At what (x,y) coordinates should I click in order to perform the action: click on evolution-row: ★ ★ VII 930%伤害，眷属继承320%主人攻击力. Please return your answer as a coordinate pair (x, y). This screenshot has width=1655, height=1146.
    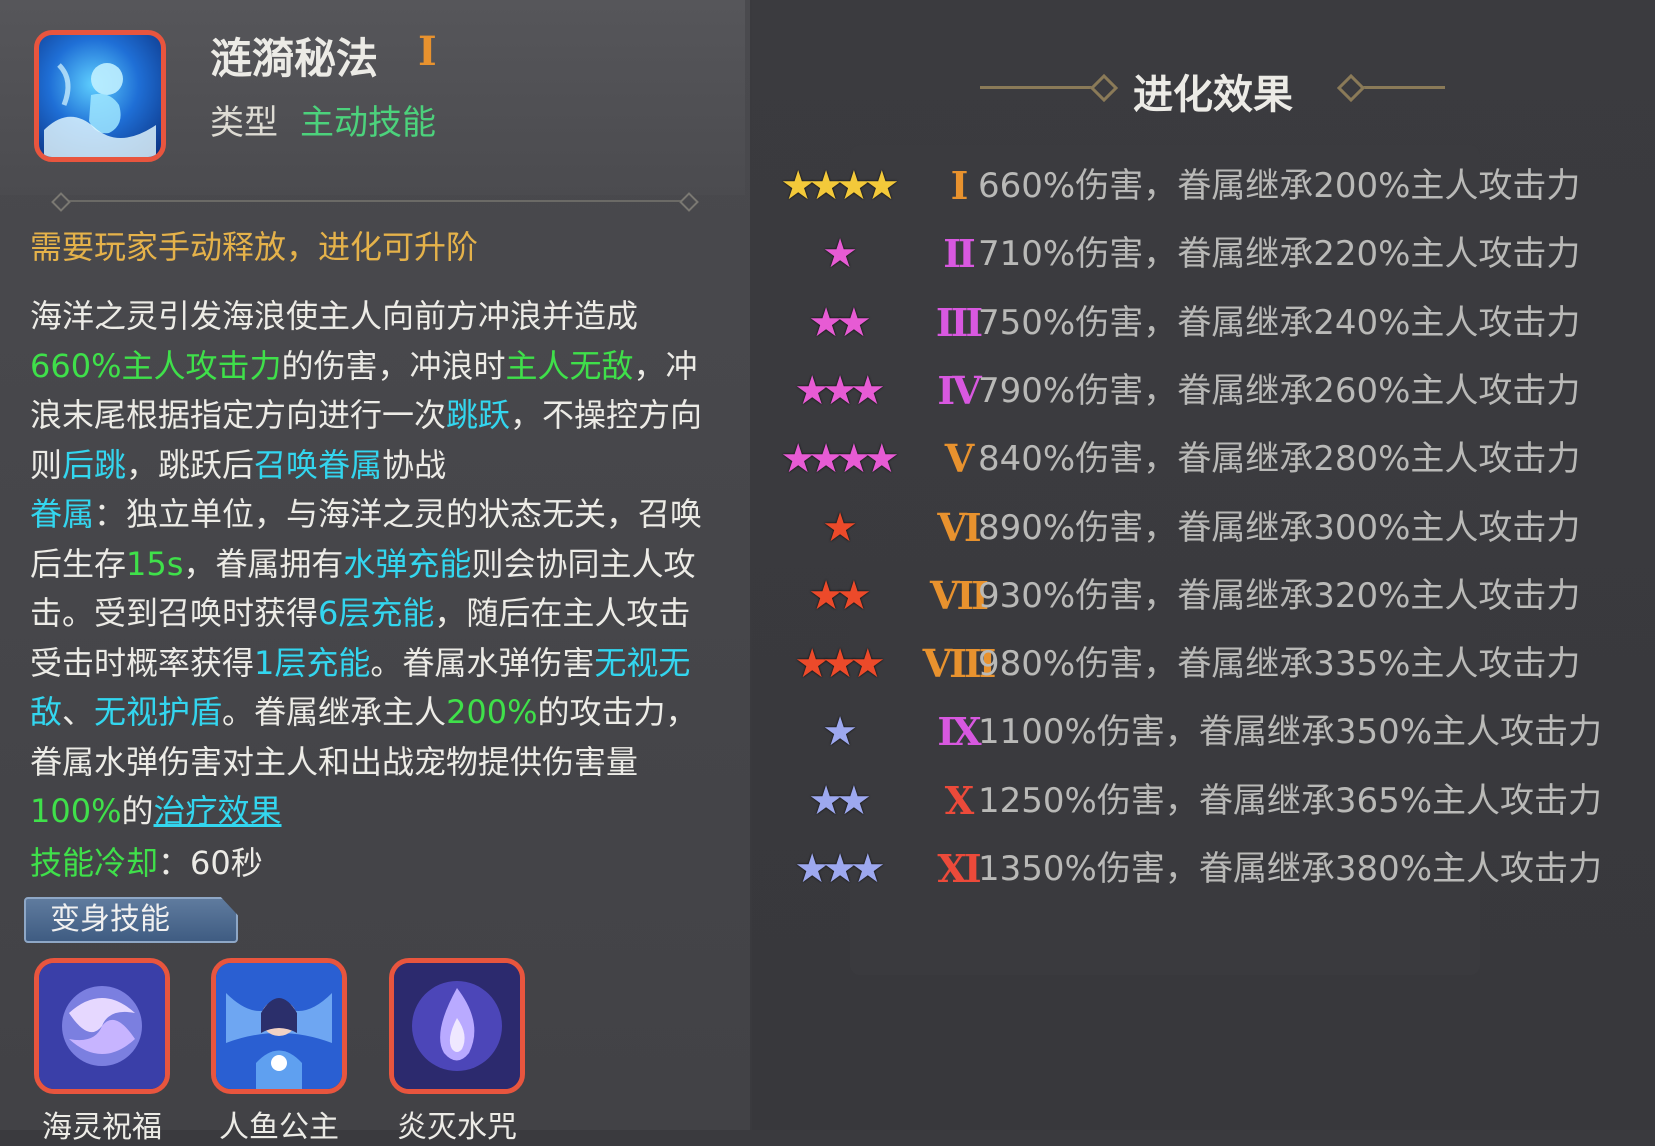
    Looking at the image, I should click on (1210, 596).